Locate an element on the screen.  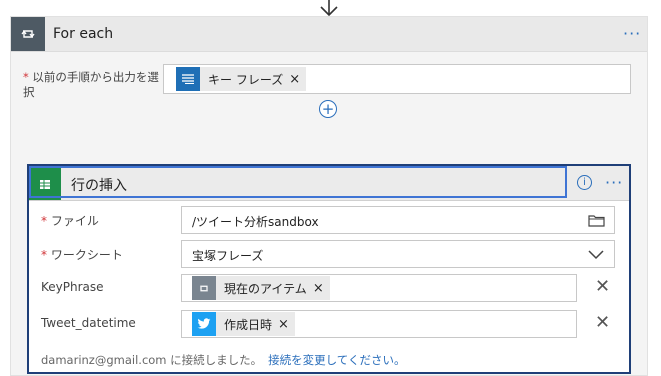
select-output-field: キー フレーズ × is located at coordinates (397, 79).